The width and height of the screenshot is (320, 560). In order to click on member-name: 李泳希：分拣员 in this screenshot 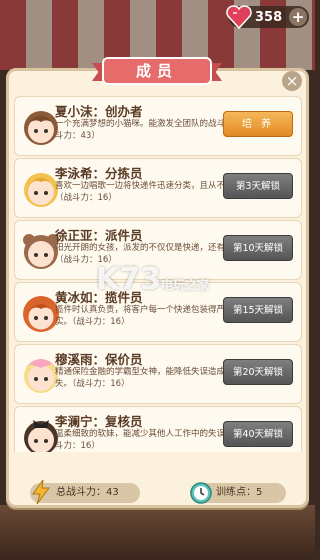, I will do `click(99, 173)`.